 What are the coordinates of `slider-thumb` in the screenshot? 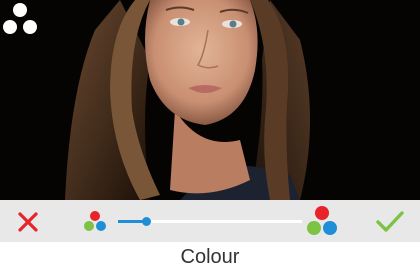 It's located at (146, 221).